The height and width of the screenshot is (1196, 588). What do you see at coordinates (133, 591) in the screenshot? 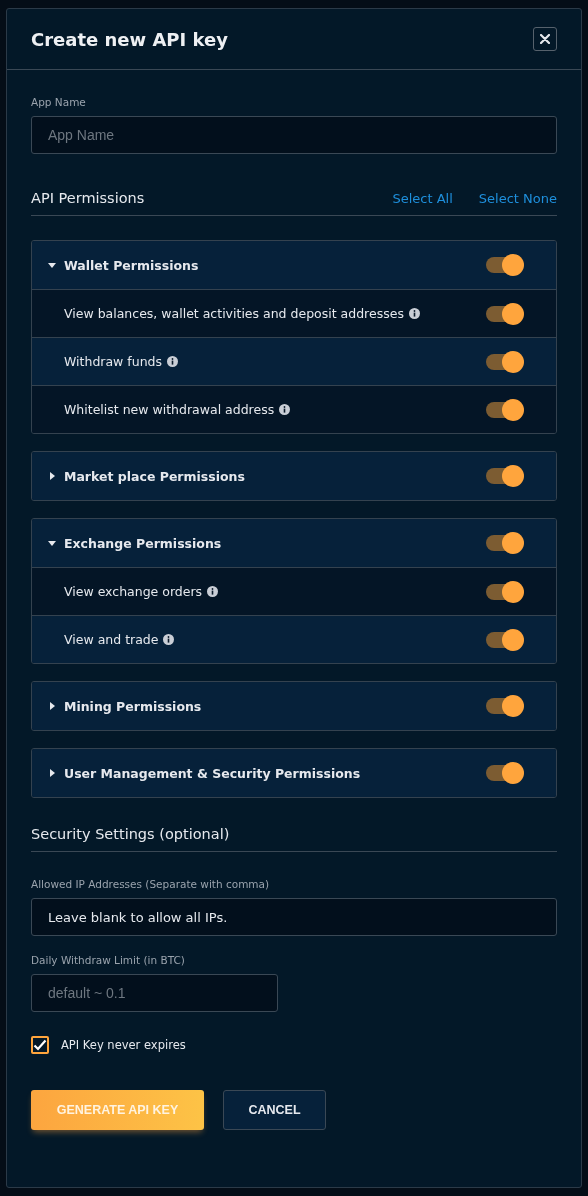
I see `permission-label: View exchange orders` at bounding box center [133, 591].